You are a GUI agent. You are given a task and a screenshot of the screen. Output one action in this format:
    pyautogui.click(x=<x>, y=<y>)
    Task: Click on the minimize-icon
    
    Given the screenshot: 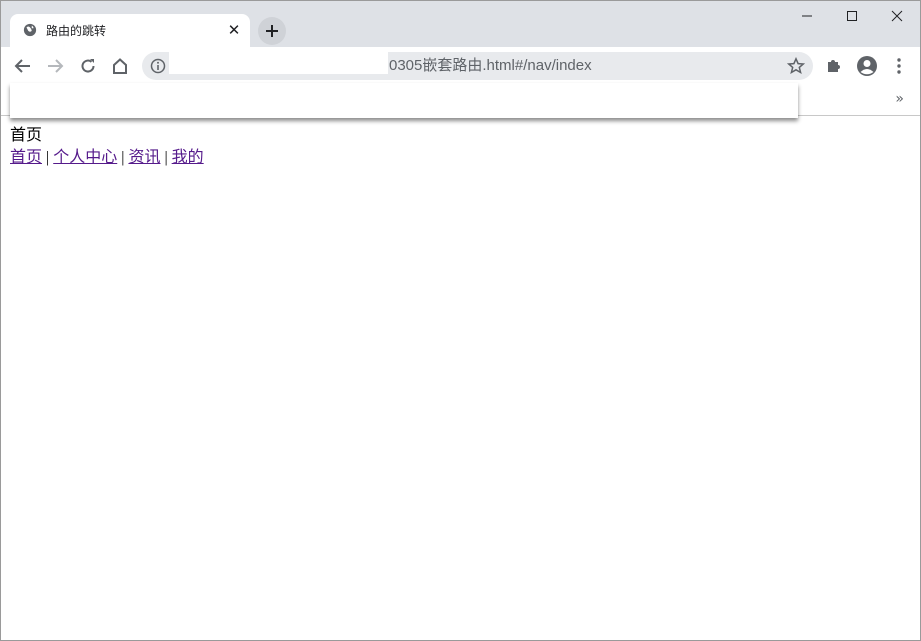 What is the action you would take?
    pyautogui.click(x=807, y=16)
    